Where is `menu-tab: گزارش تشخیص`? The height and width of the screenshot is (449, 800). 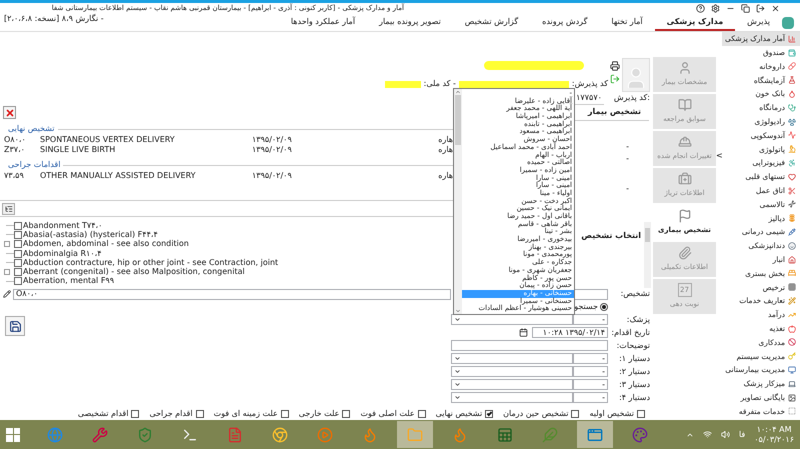 menu-tab: گزارش تشخیص is located at coordinates (491, 23).